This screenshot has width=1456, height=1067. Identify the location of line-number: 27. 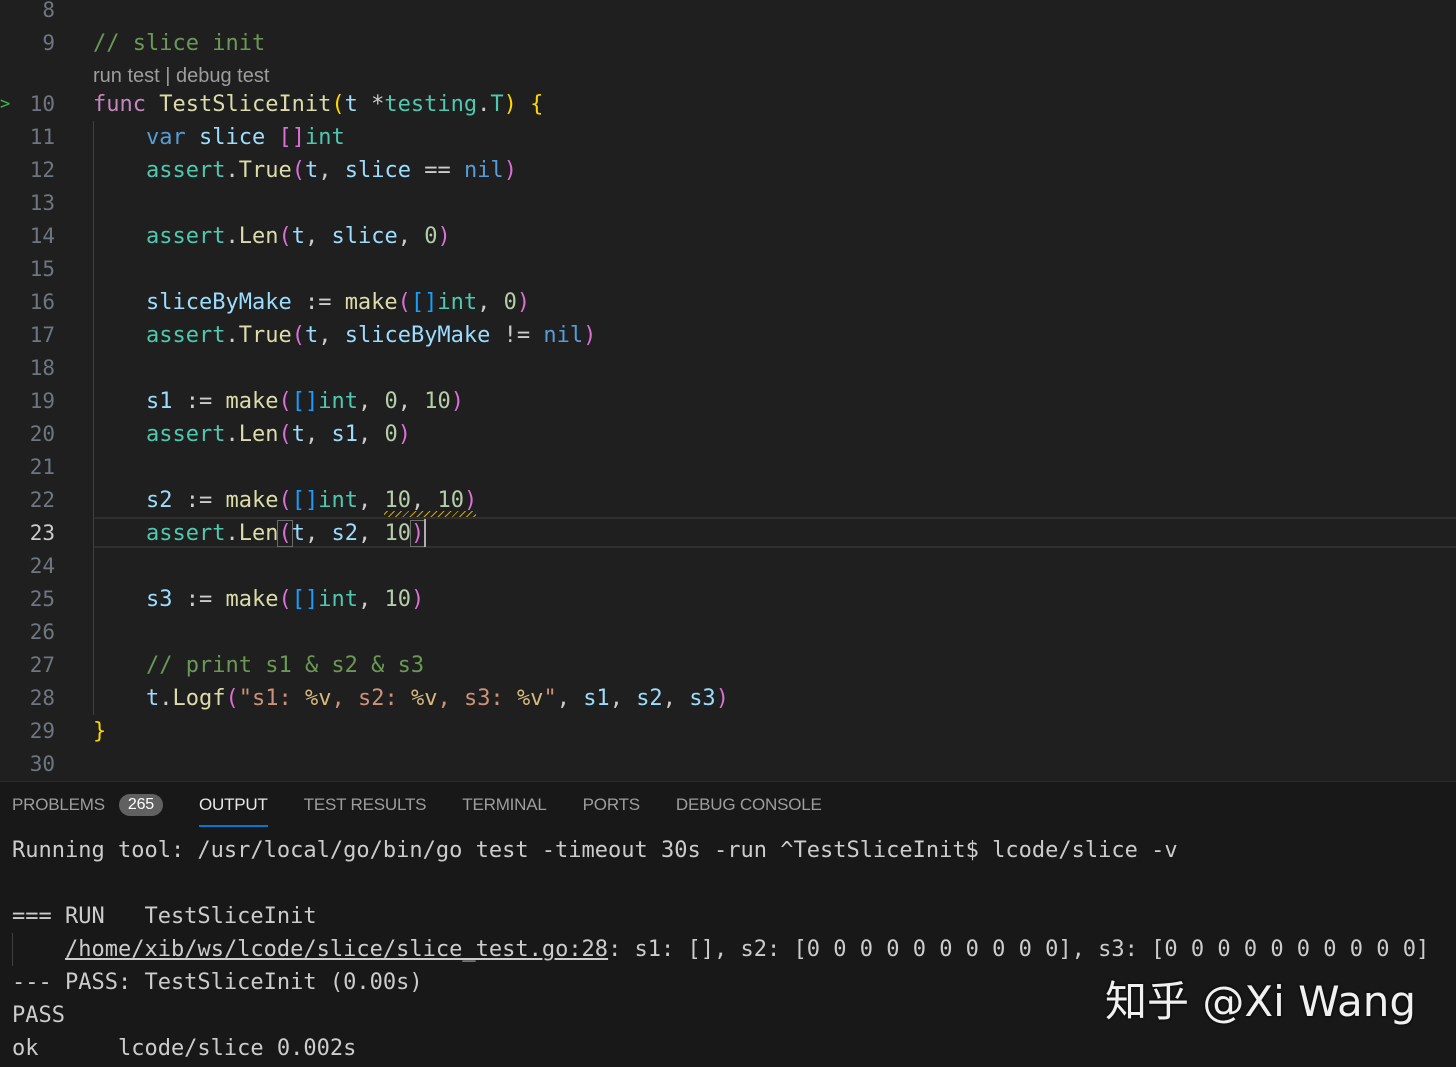
(42, 665).